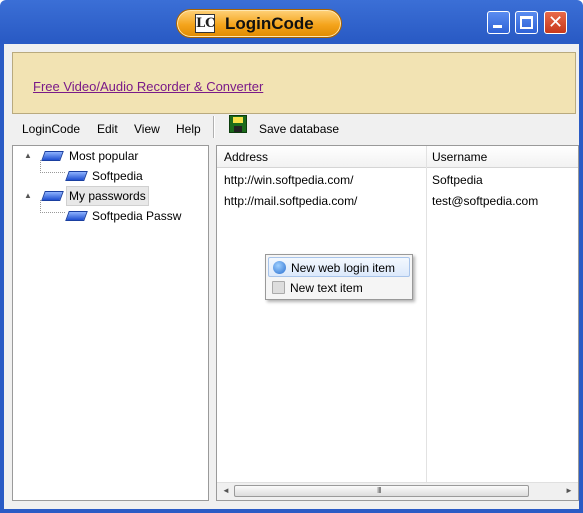 The height and width of the screenshot is (513, 583). I want to click on maximize-icon, so click(526, 22).